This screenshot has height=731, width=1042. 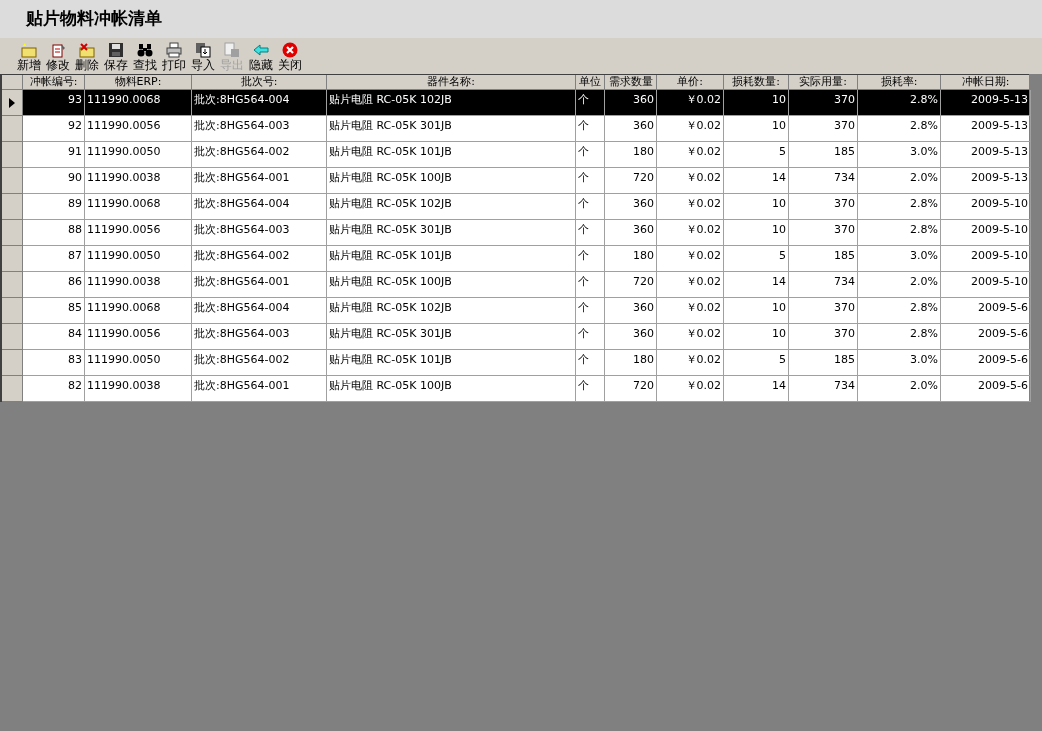 What do you see at coordinates (515, 363) in the screenshot?
I see `table-row: 83 111990.0050 批次:8HG564-002 贴片电阻 RC-05K 101JB 个 180 ￥0.02 5 185 3.0% 2009-5-6` at bounding box center [515, 363].